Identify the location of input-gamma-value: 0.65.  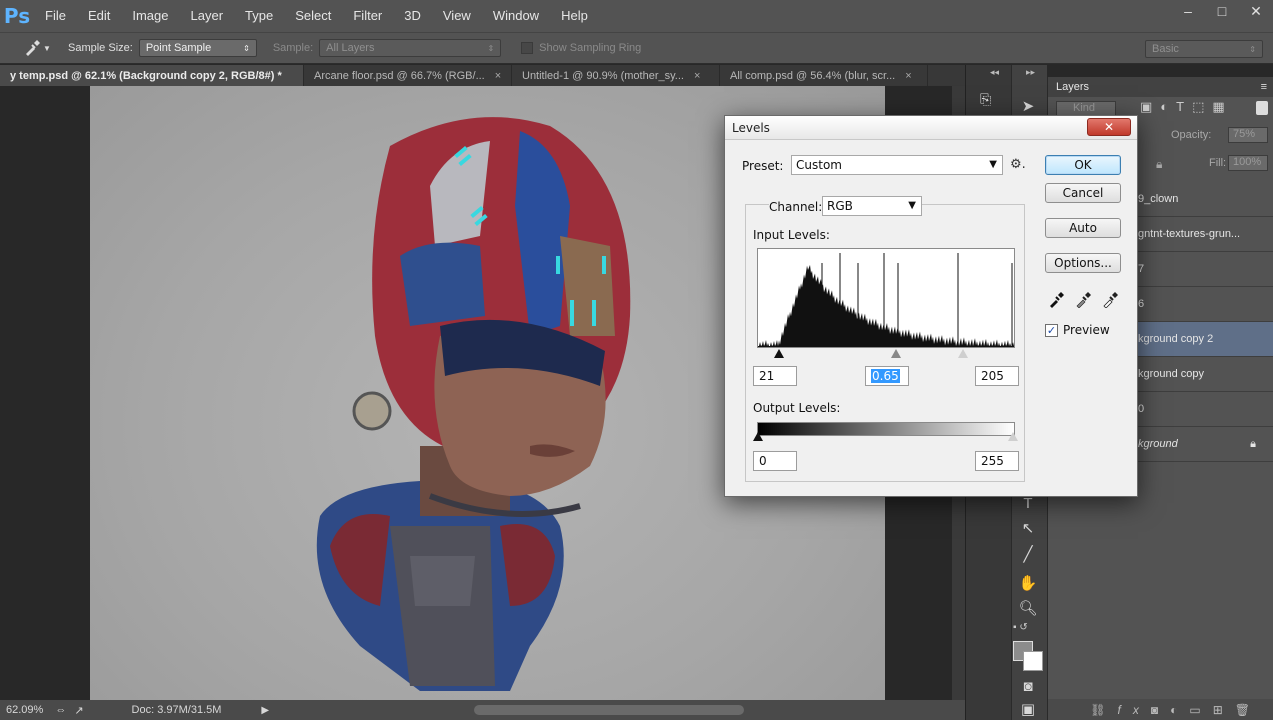
(885, 376).